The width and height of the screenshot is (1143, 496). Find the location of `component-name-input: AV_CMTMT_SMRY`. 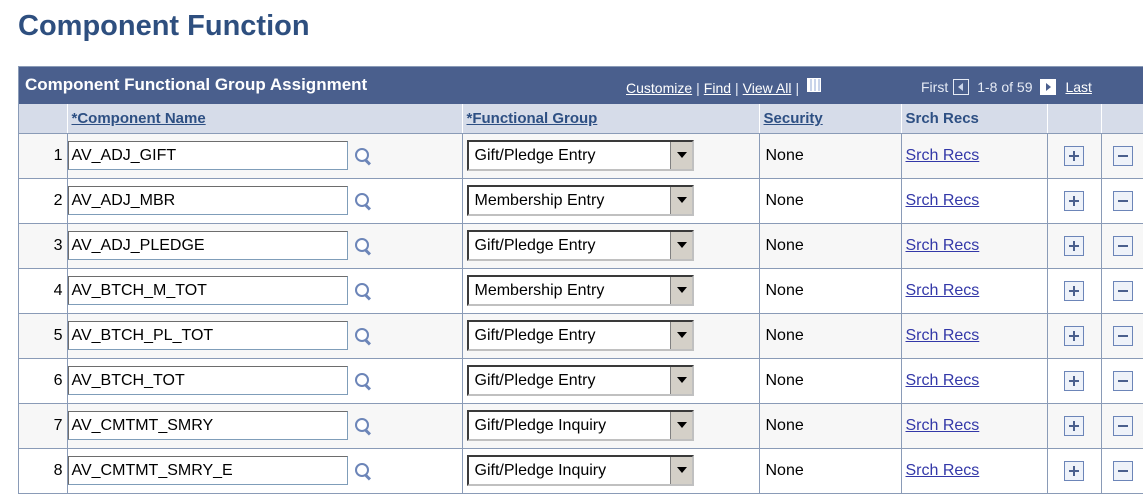

component-name-input: AV_CMTMT_SMRY is located at coordinates (207, 425).